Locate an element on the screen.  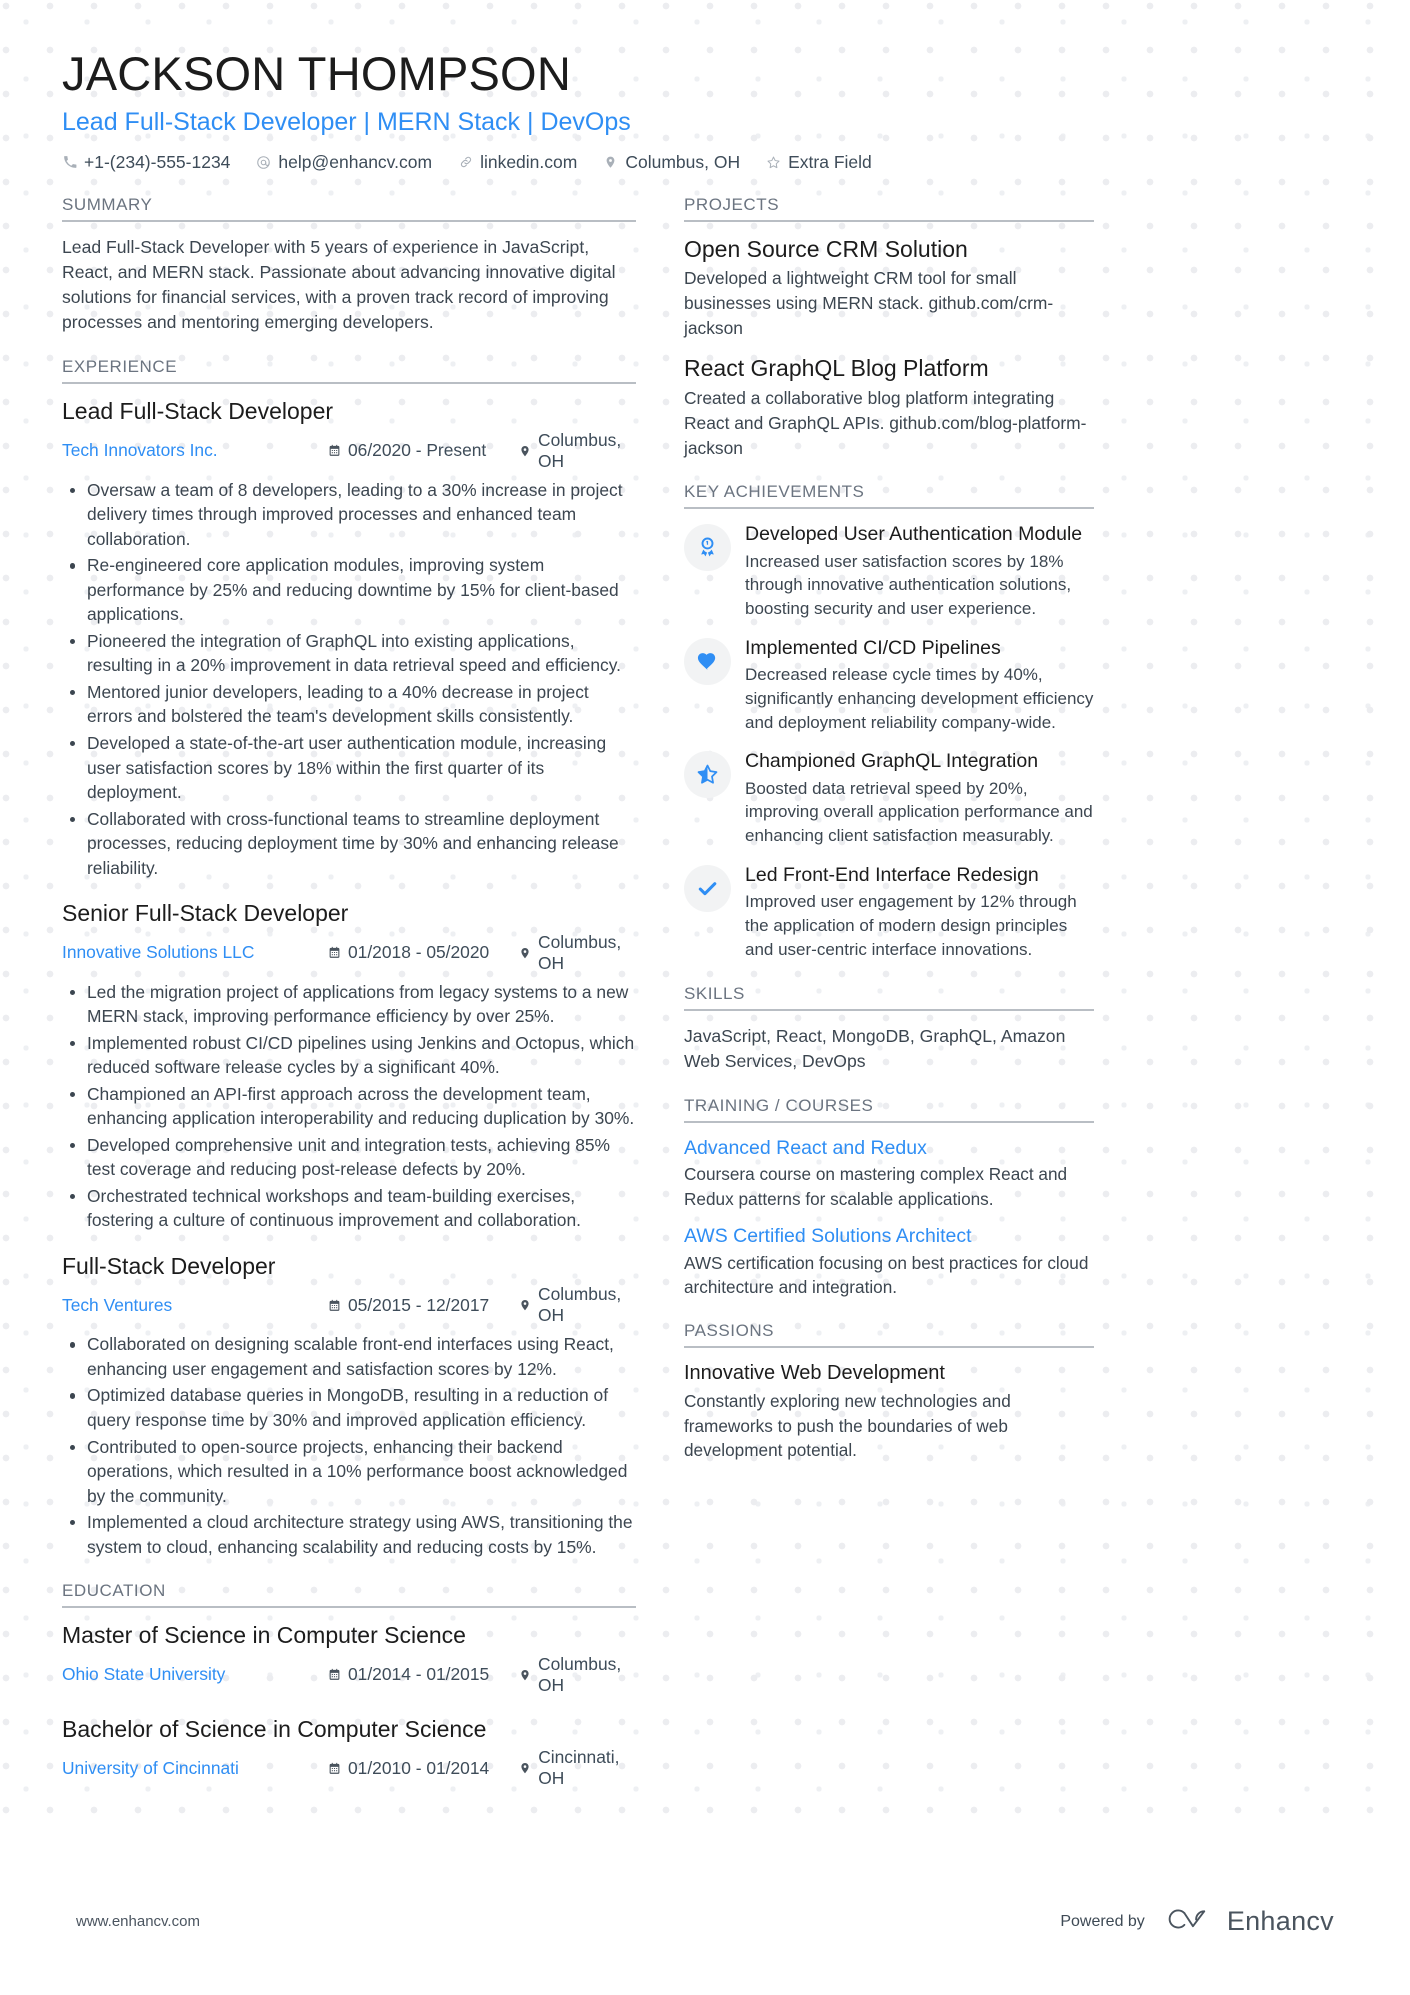
job-dates: 06/2020 - Present is located at coordinates (423, 450).